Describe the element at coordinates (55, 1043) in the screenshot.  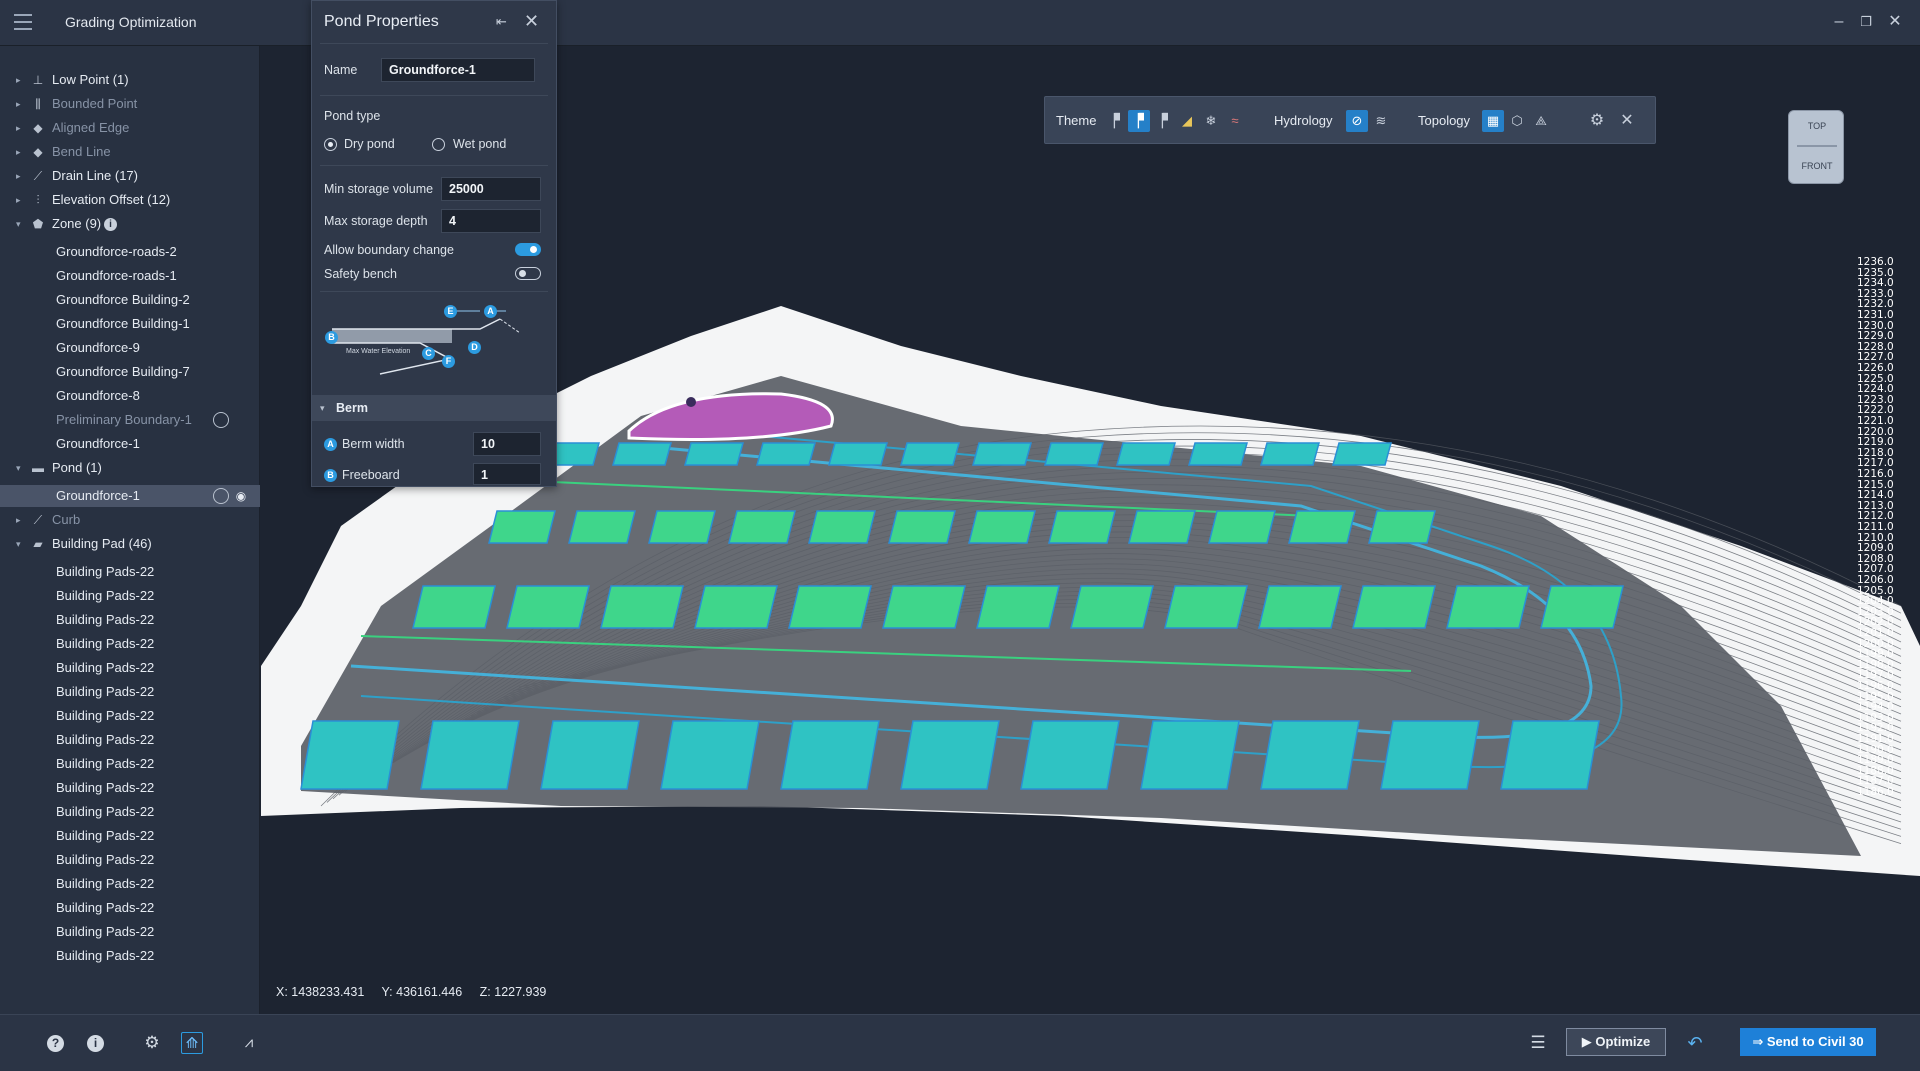
I see `help-icon: ?` at that location.